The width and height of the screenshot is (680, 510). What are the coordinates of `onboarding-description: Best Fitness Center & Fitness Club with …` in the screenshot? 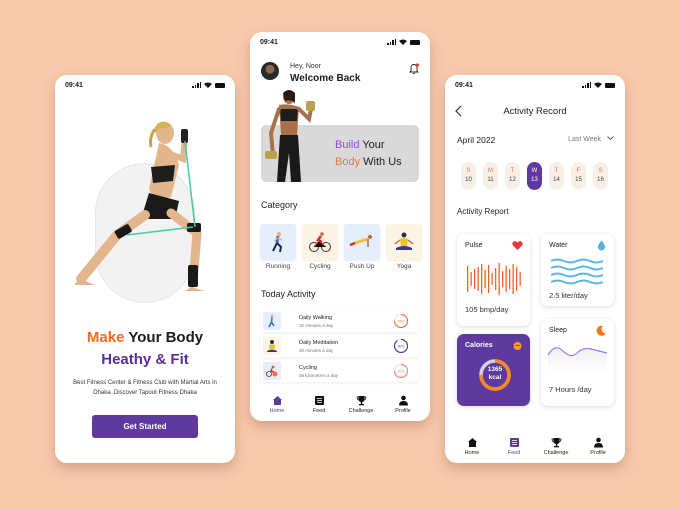 It's located at (145, 388).